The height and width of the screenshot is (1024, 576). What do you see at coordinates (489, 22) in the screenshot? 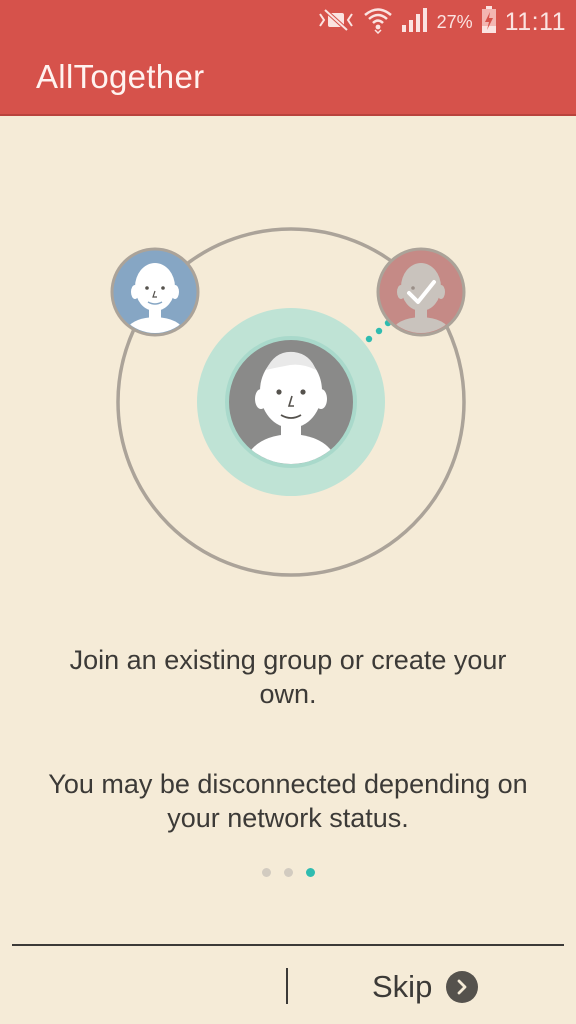
I see `battery-charging-icon` at bounding box center [489, 22].